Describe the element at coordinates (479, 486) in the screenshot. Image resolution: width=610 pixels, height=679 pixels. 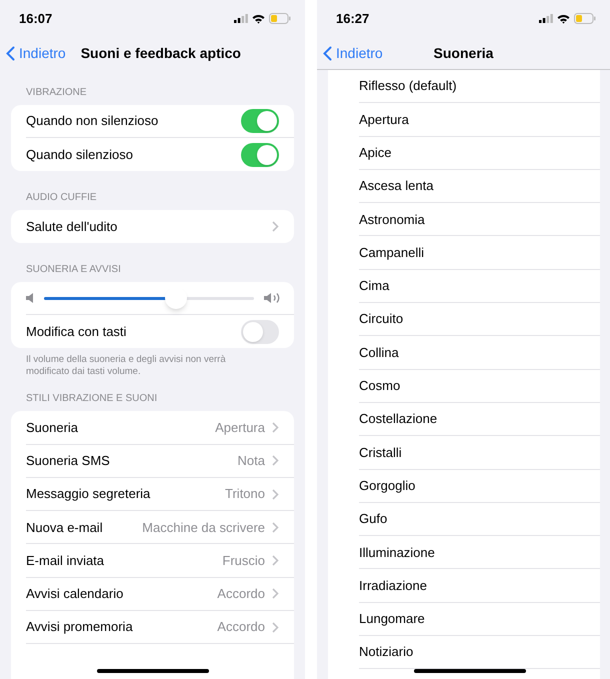
I see `tone-row: Gorgoglio` at that location.